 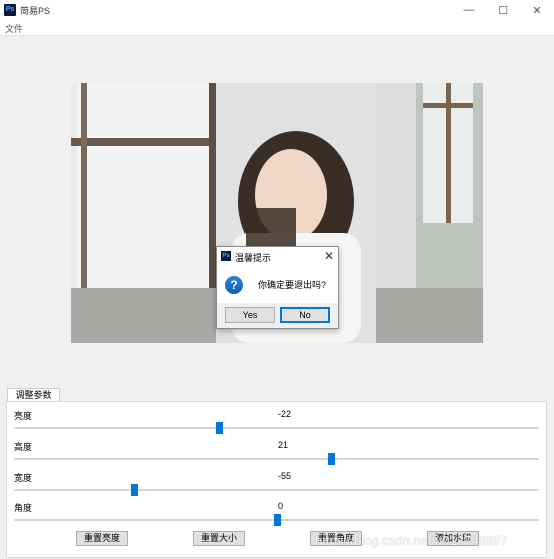 What do you see at coordinates (292, 285) in the screenshot?
I see `dialog-message: 你确定要退出吗?` at bounding box center [292, 285].